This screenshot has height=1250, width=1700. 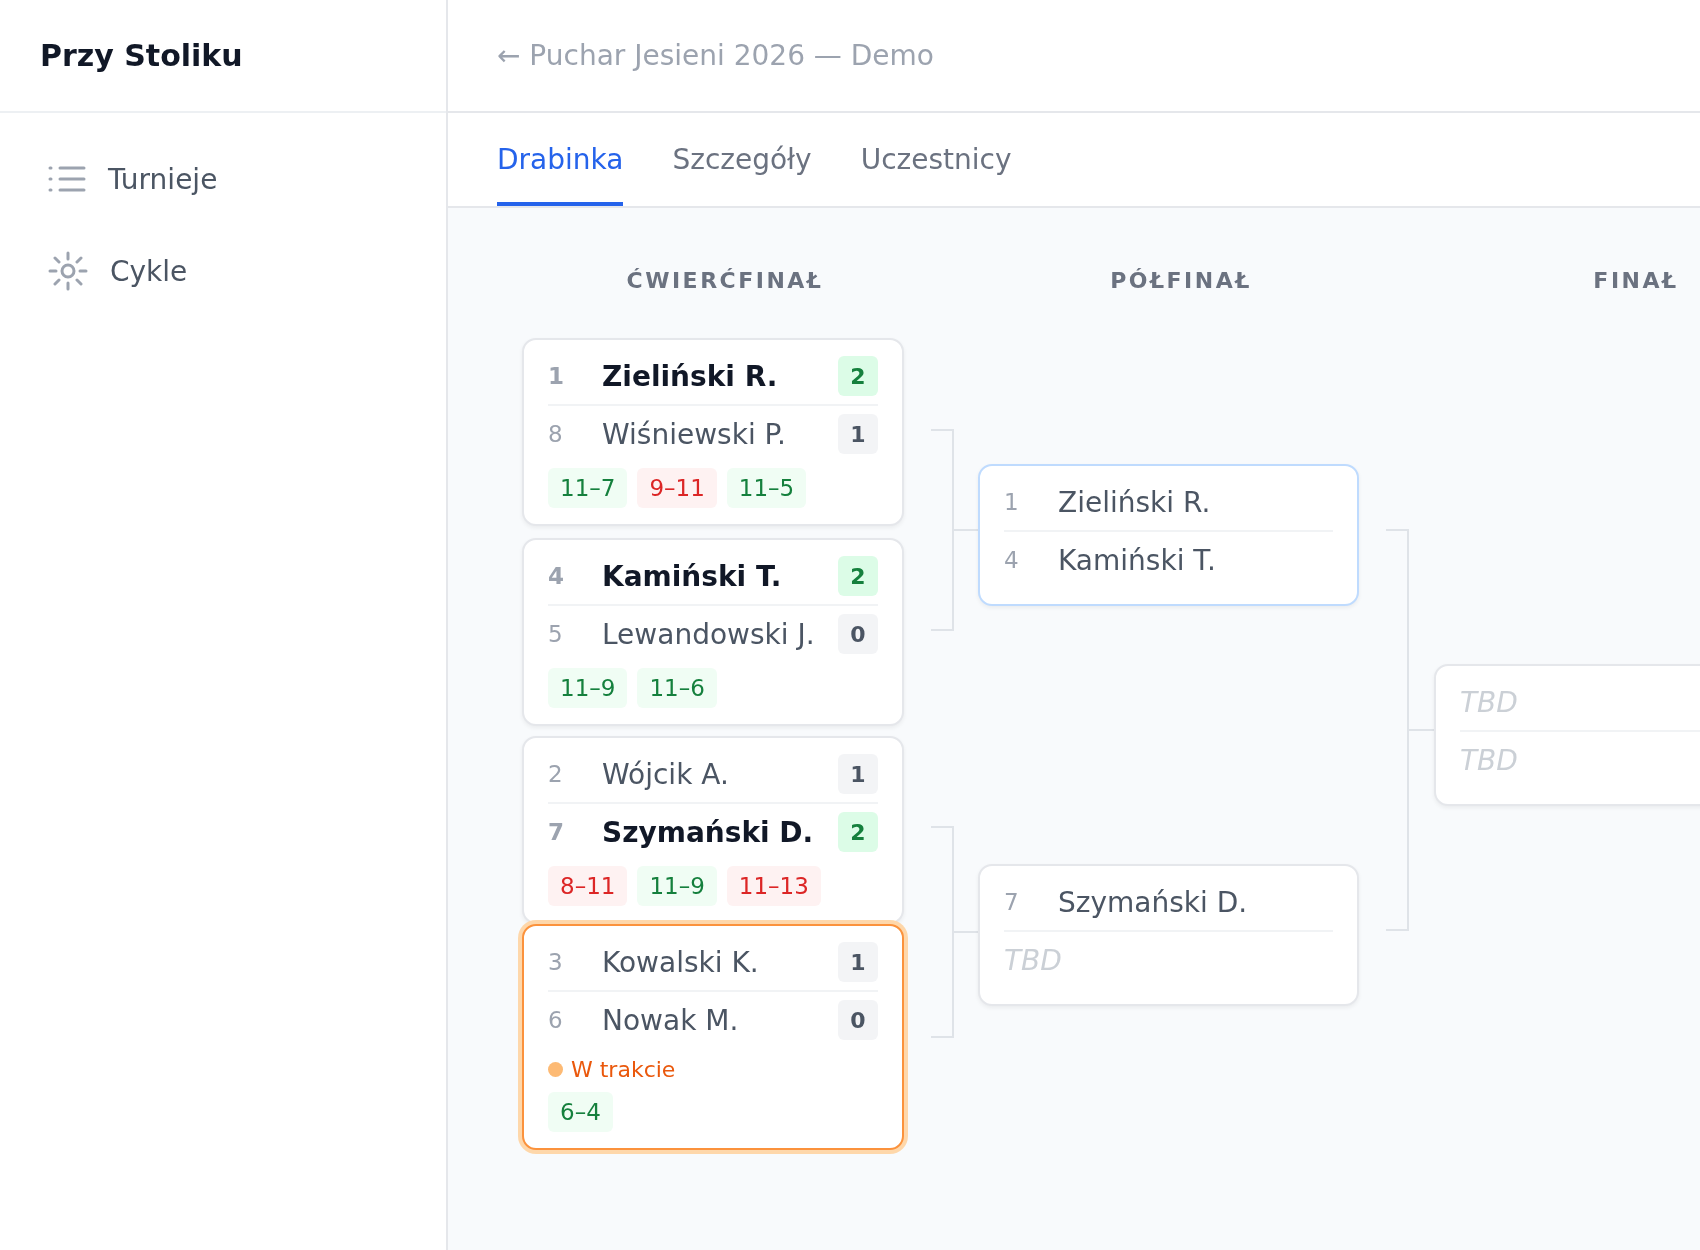 What do you see at coordinates (677, 688) in the screenshot?
I see `set-score: 11–6` at bounding box center [677, 688].